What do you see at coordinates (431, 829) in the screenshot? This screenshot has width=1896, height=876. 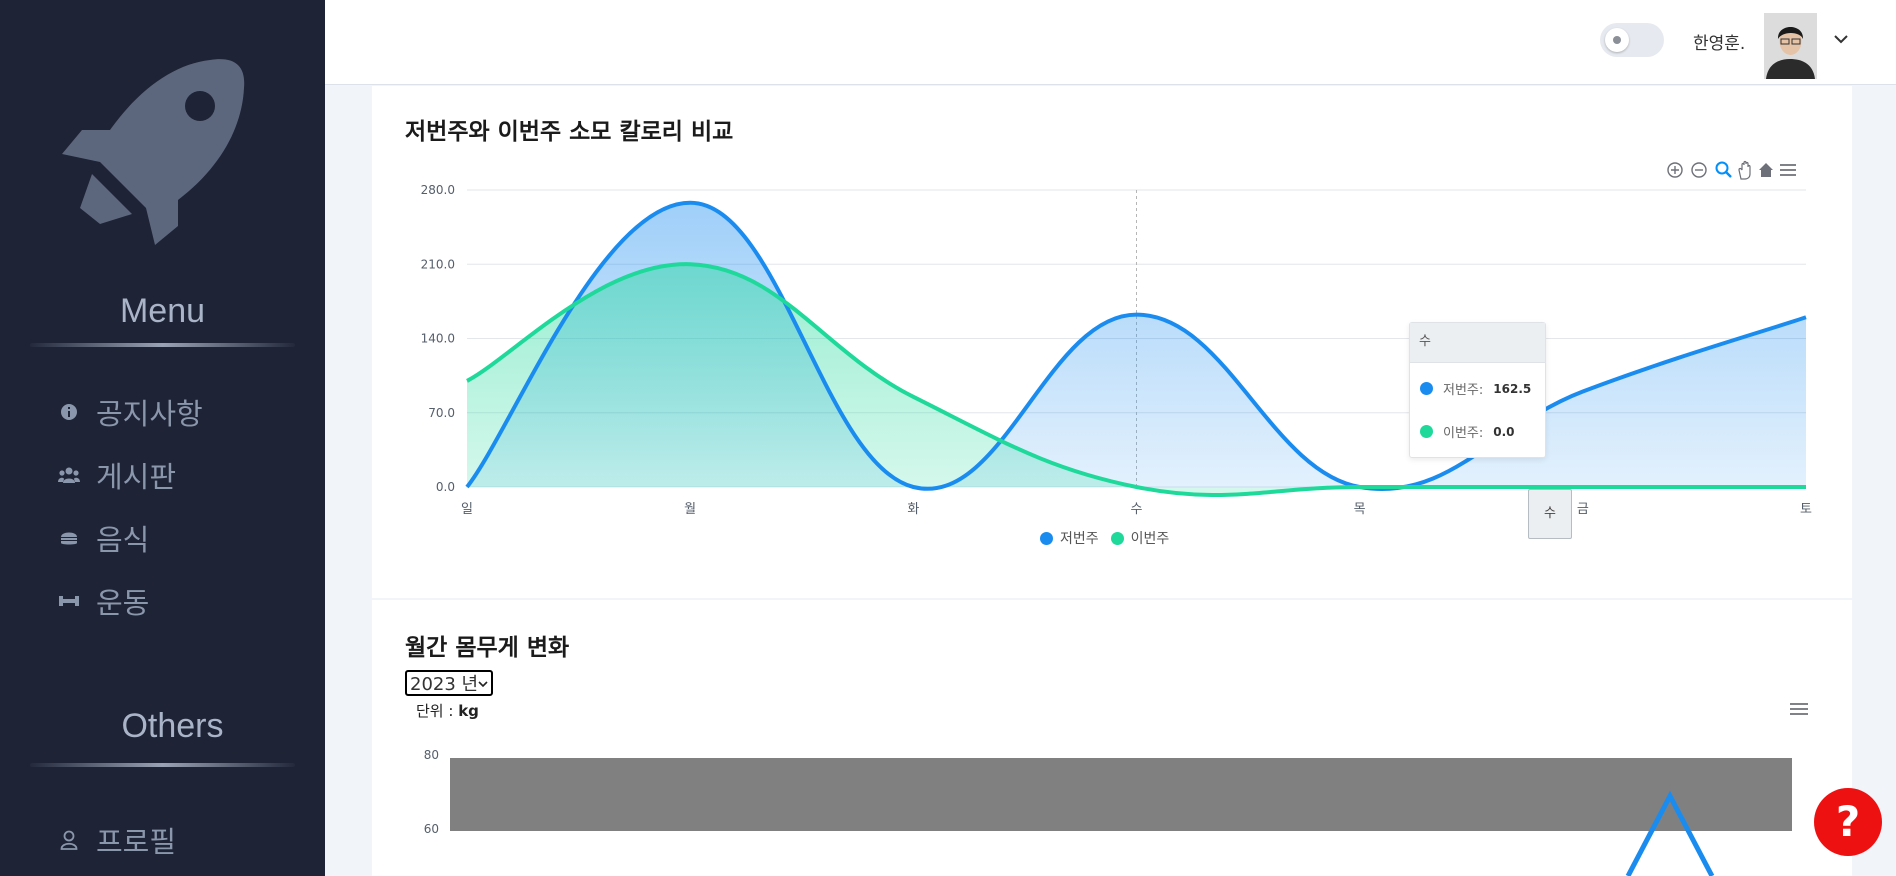 I see `y-tick-label: 60` at bounding box center [431, 829].